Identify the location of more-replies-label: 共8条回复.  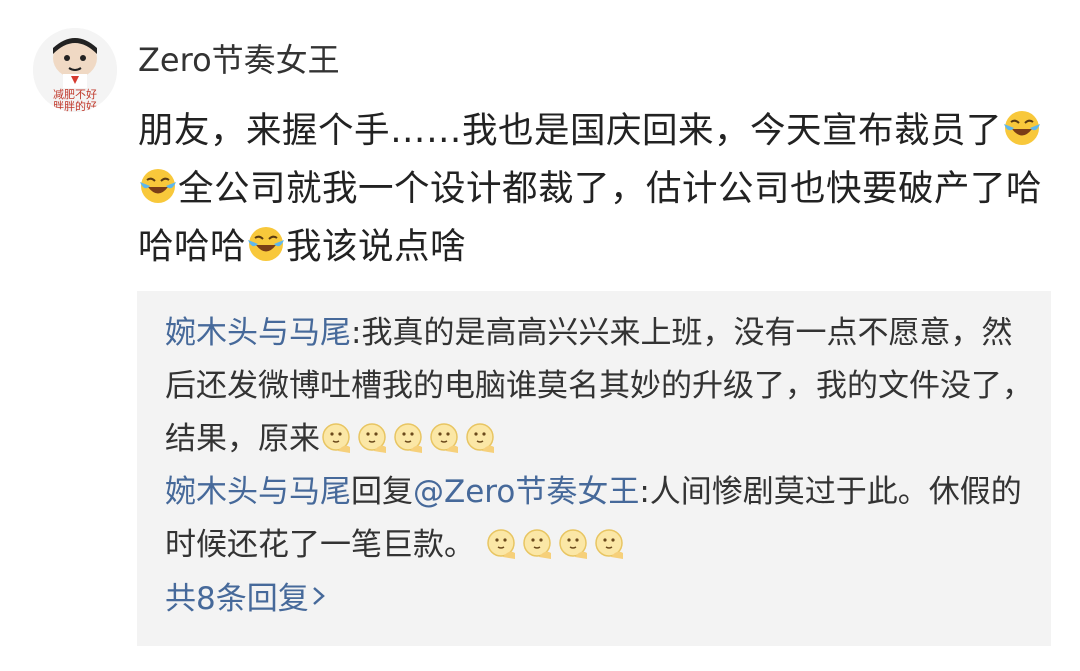
(237, 599).